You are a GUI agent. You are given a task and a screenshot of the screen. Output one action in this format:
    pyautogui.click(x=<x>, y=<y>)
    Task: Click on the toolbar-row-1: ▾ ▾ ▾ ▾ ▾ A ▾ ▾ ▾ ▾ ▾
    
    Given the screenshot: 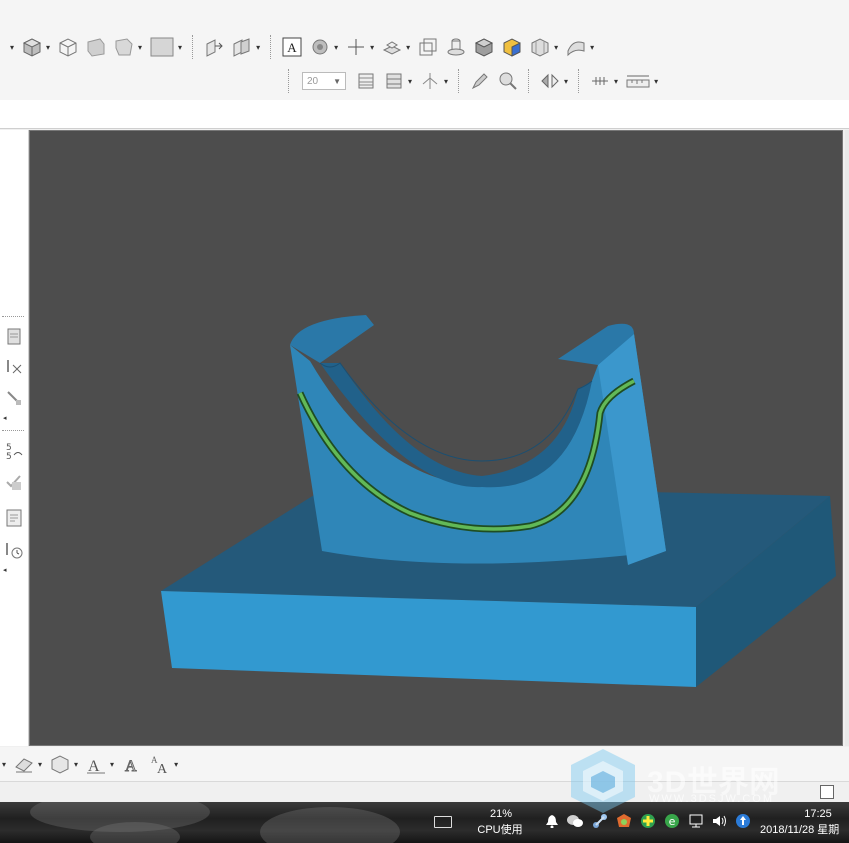 What is the action you would take?
    pyautogui.click(x=299, y=47)
    